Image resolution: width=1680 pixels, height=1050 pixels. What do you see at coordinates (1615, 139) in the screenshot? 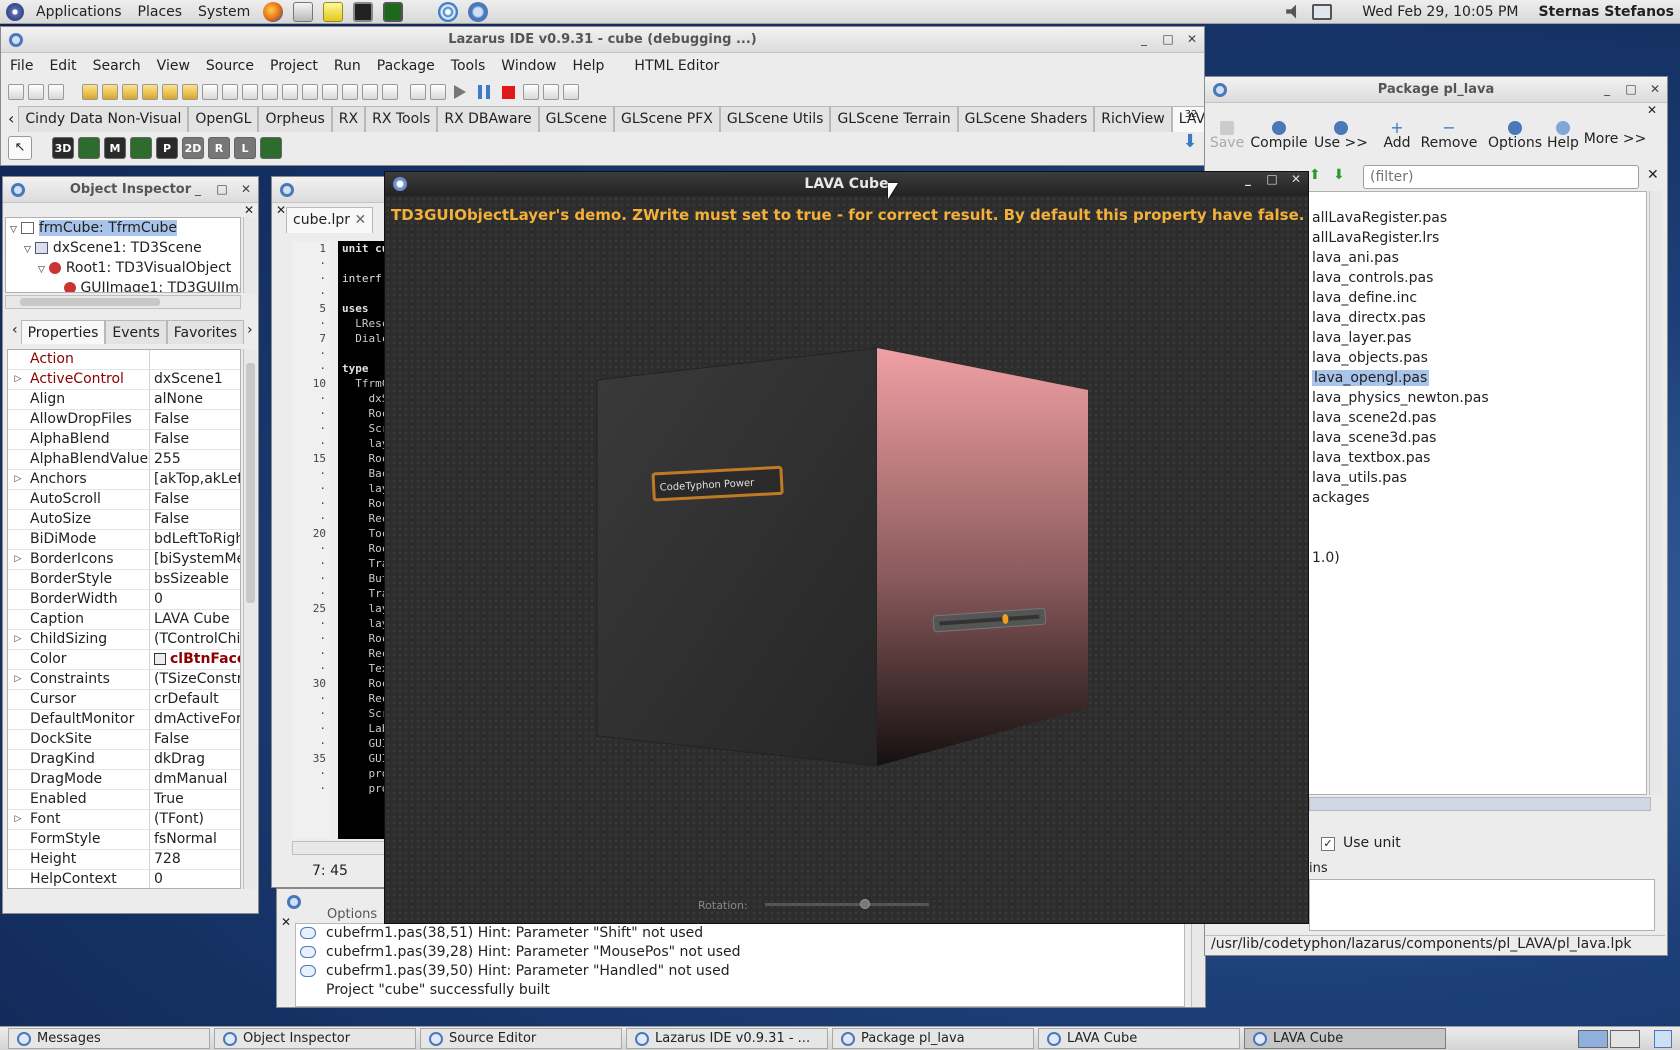
I see `more-button: More >>` at bounding box center [1615, 139].